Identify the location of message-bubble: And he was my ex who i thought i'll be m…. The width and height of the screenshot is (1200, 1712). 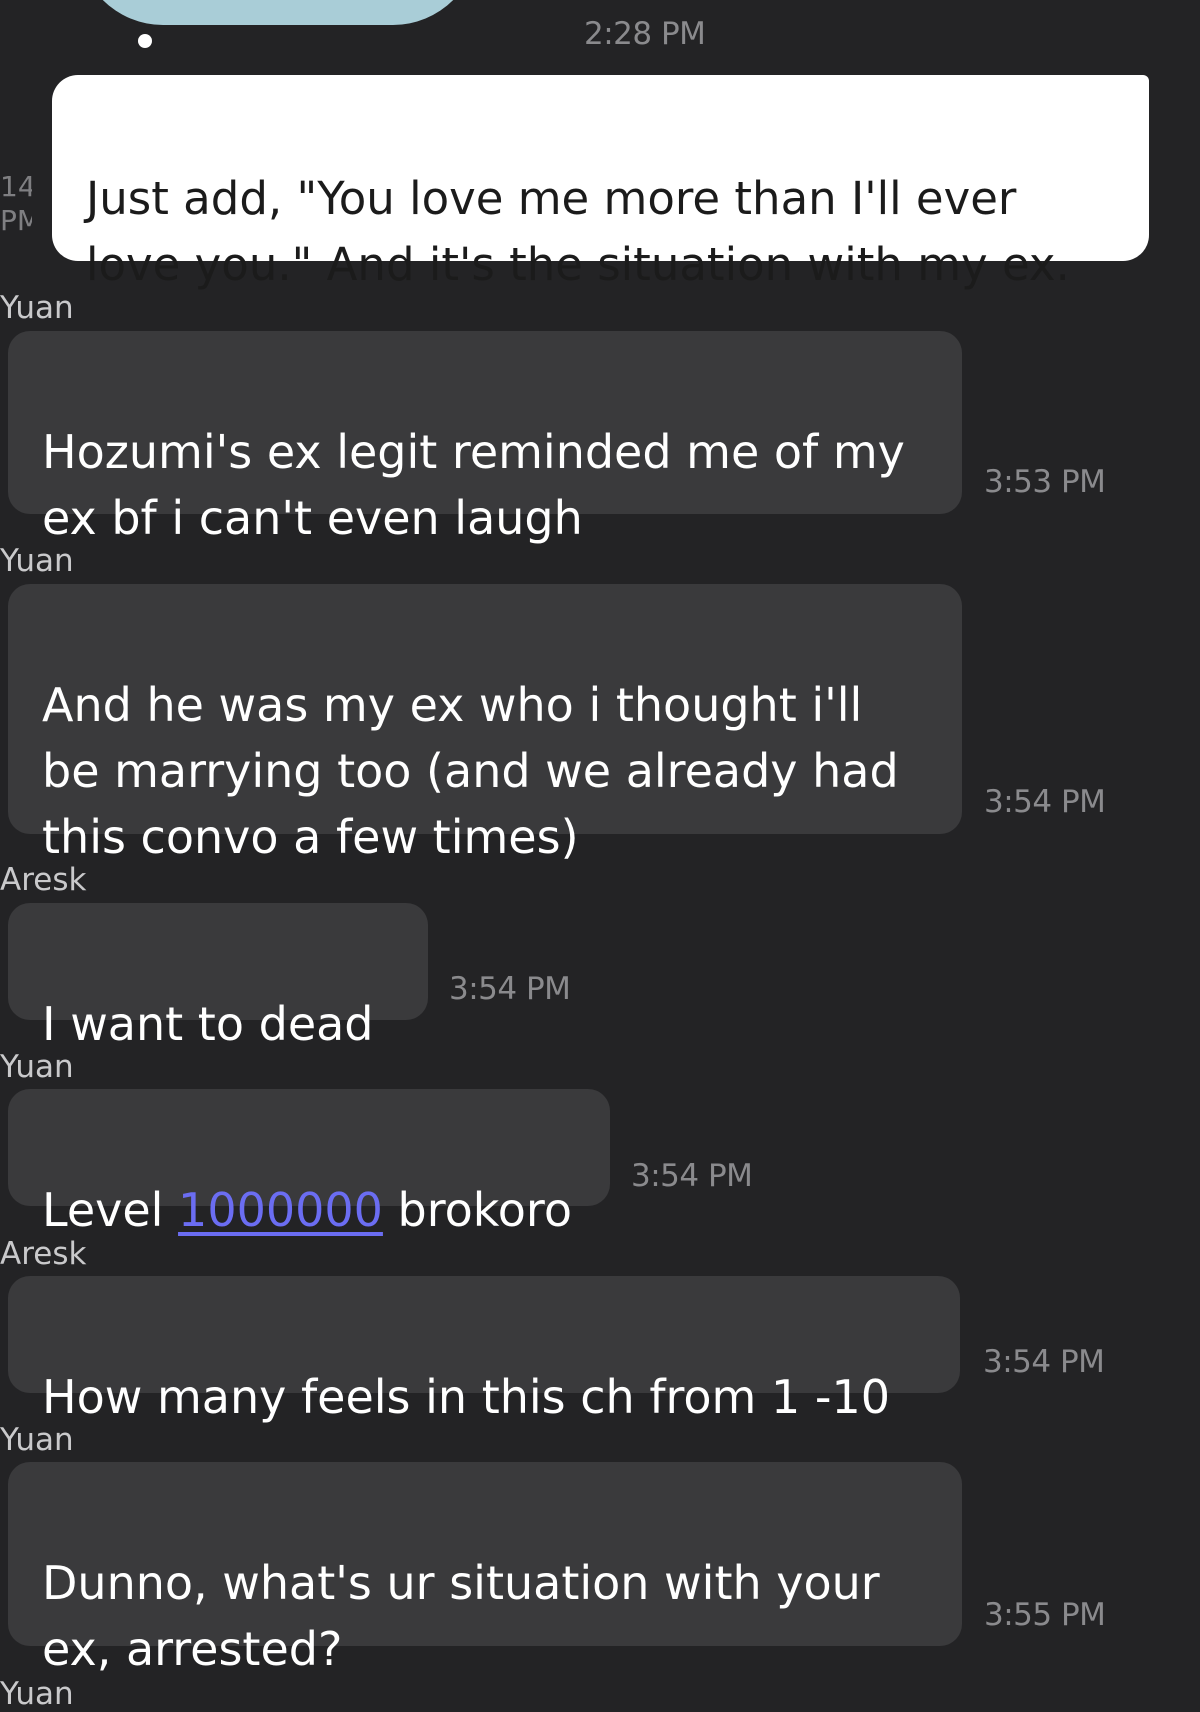
(485, 724).